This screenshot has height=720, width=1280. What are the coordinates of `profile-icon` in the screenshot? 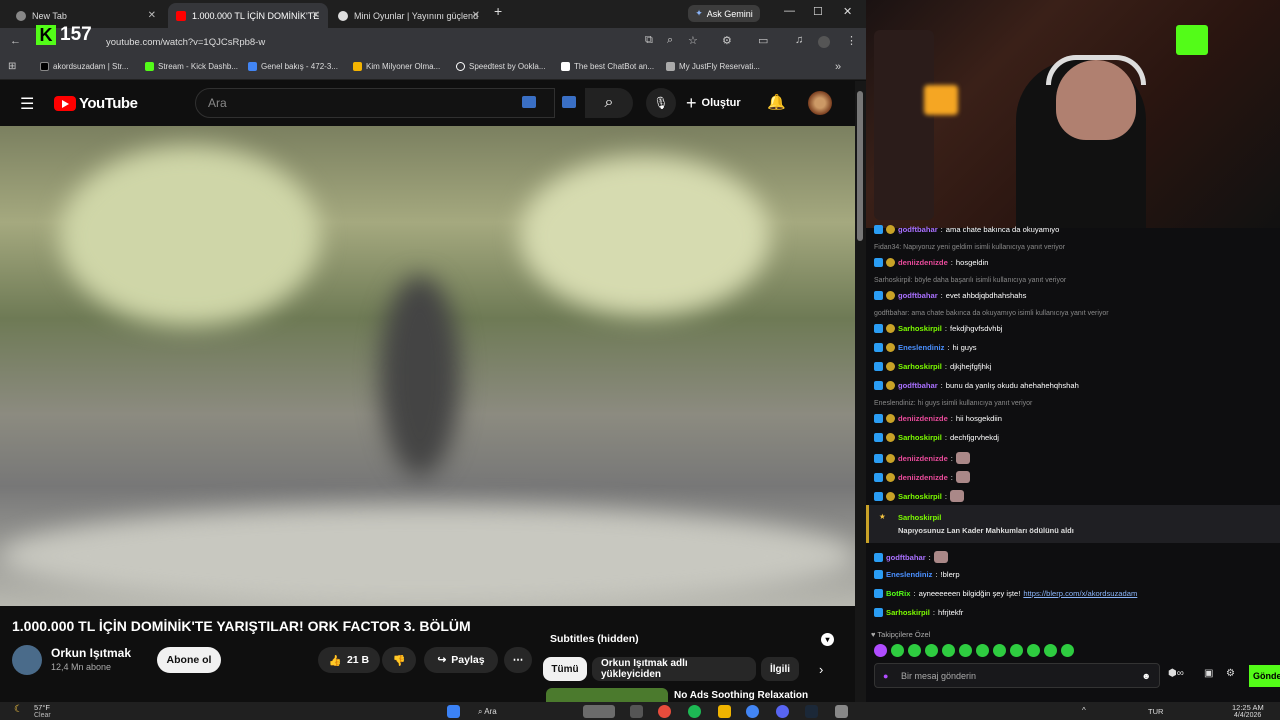 It's located at (824, 42).